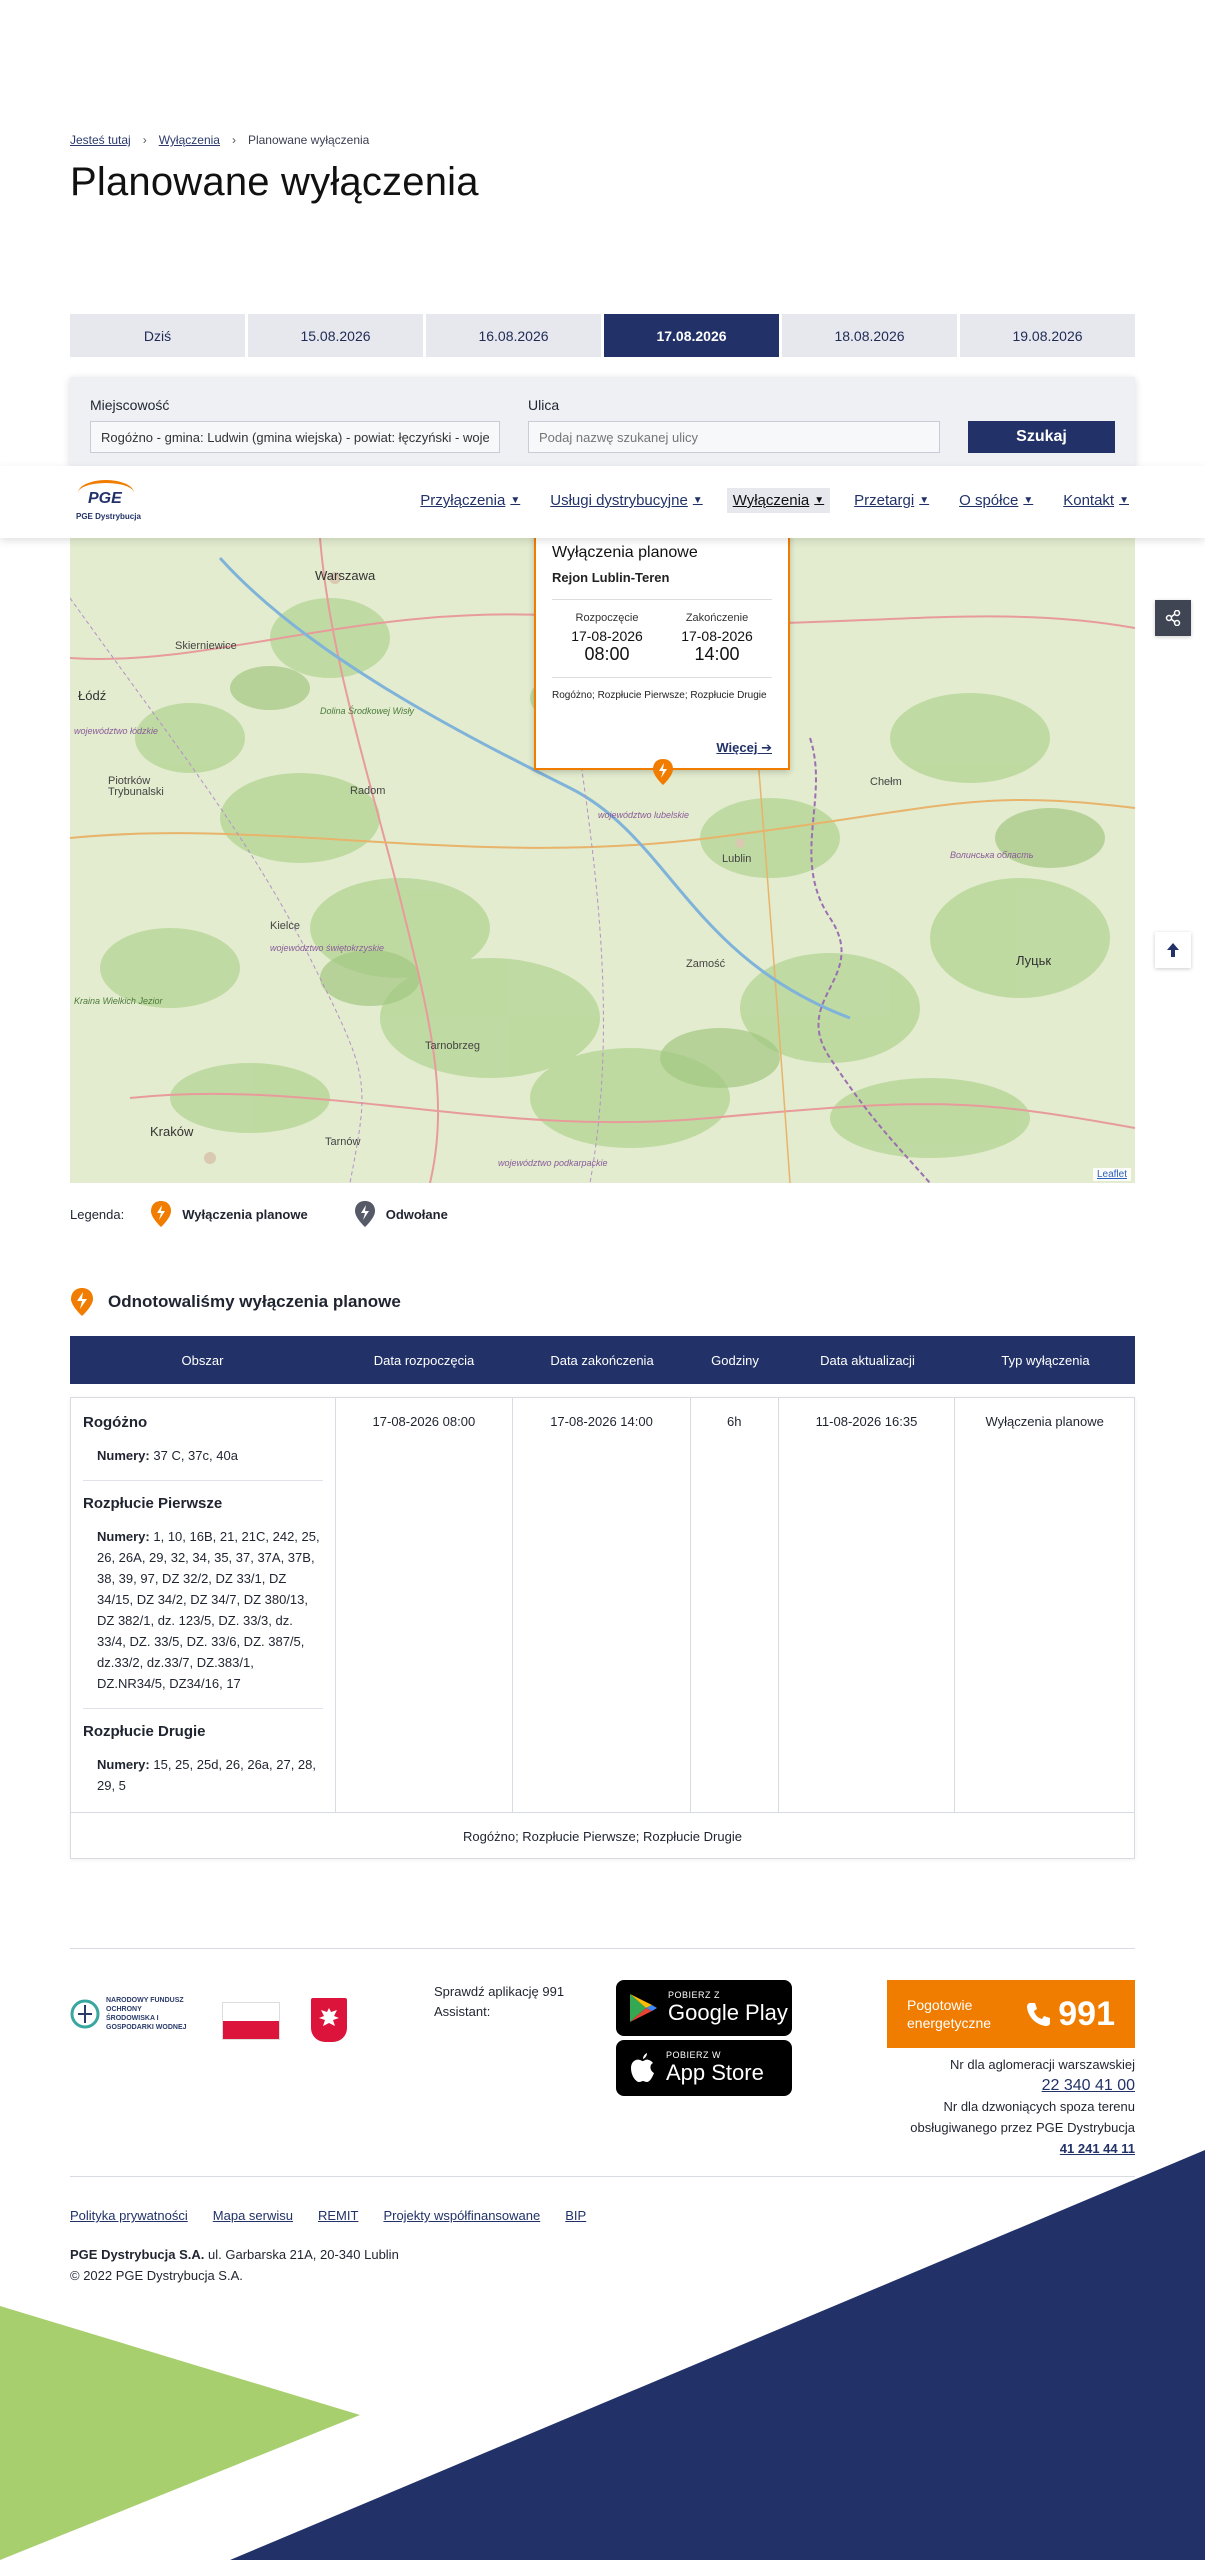  Describe the element at coordinates (694, 2055) in the screenshot. I see `app-store-small: POBIERZ W` at that location.